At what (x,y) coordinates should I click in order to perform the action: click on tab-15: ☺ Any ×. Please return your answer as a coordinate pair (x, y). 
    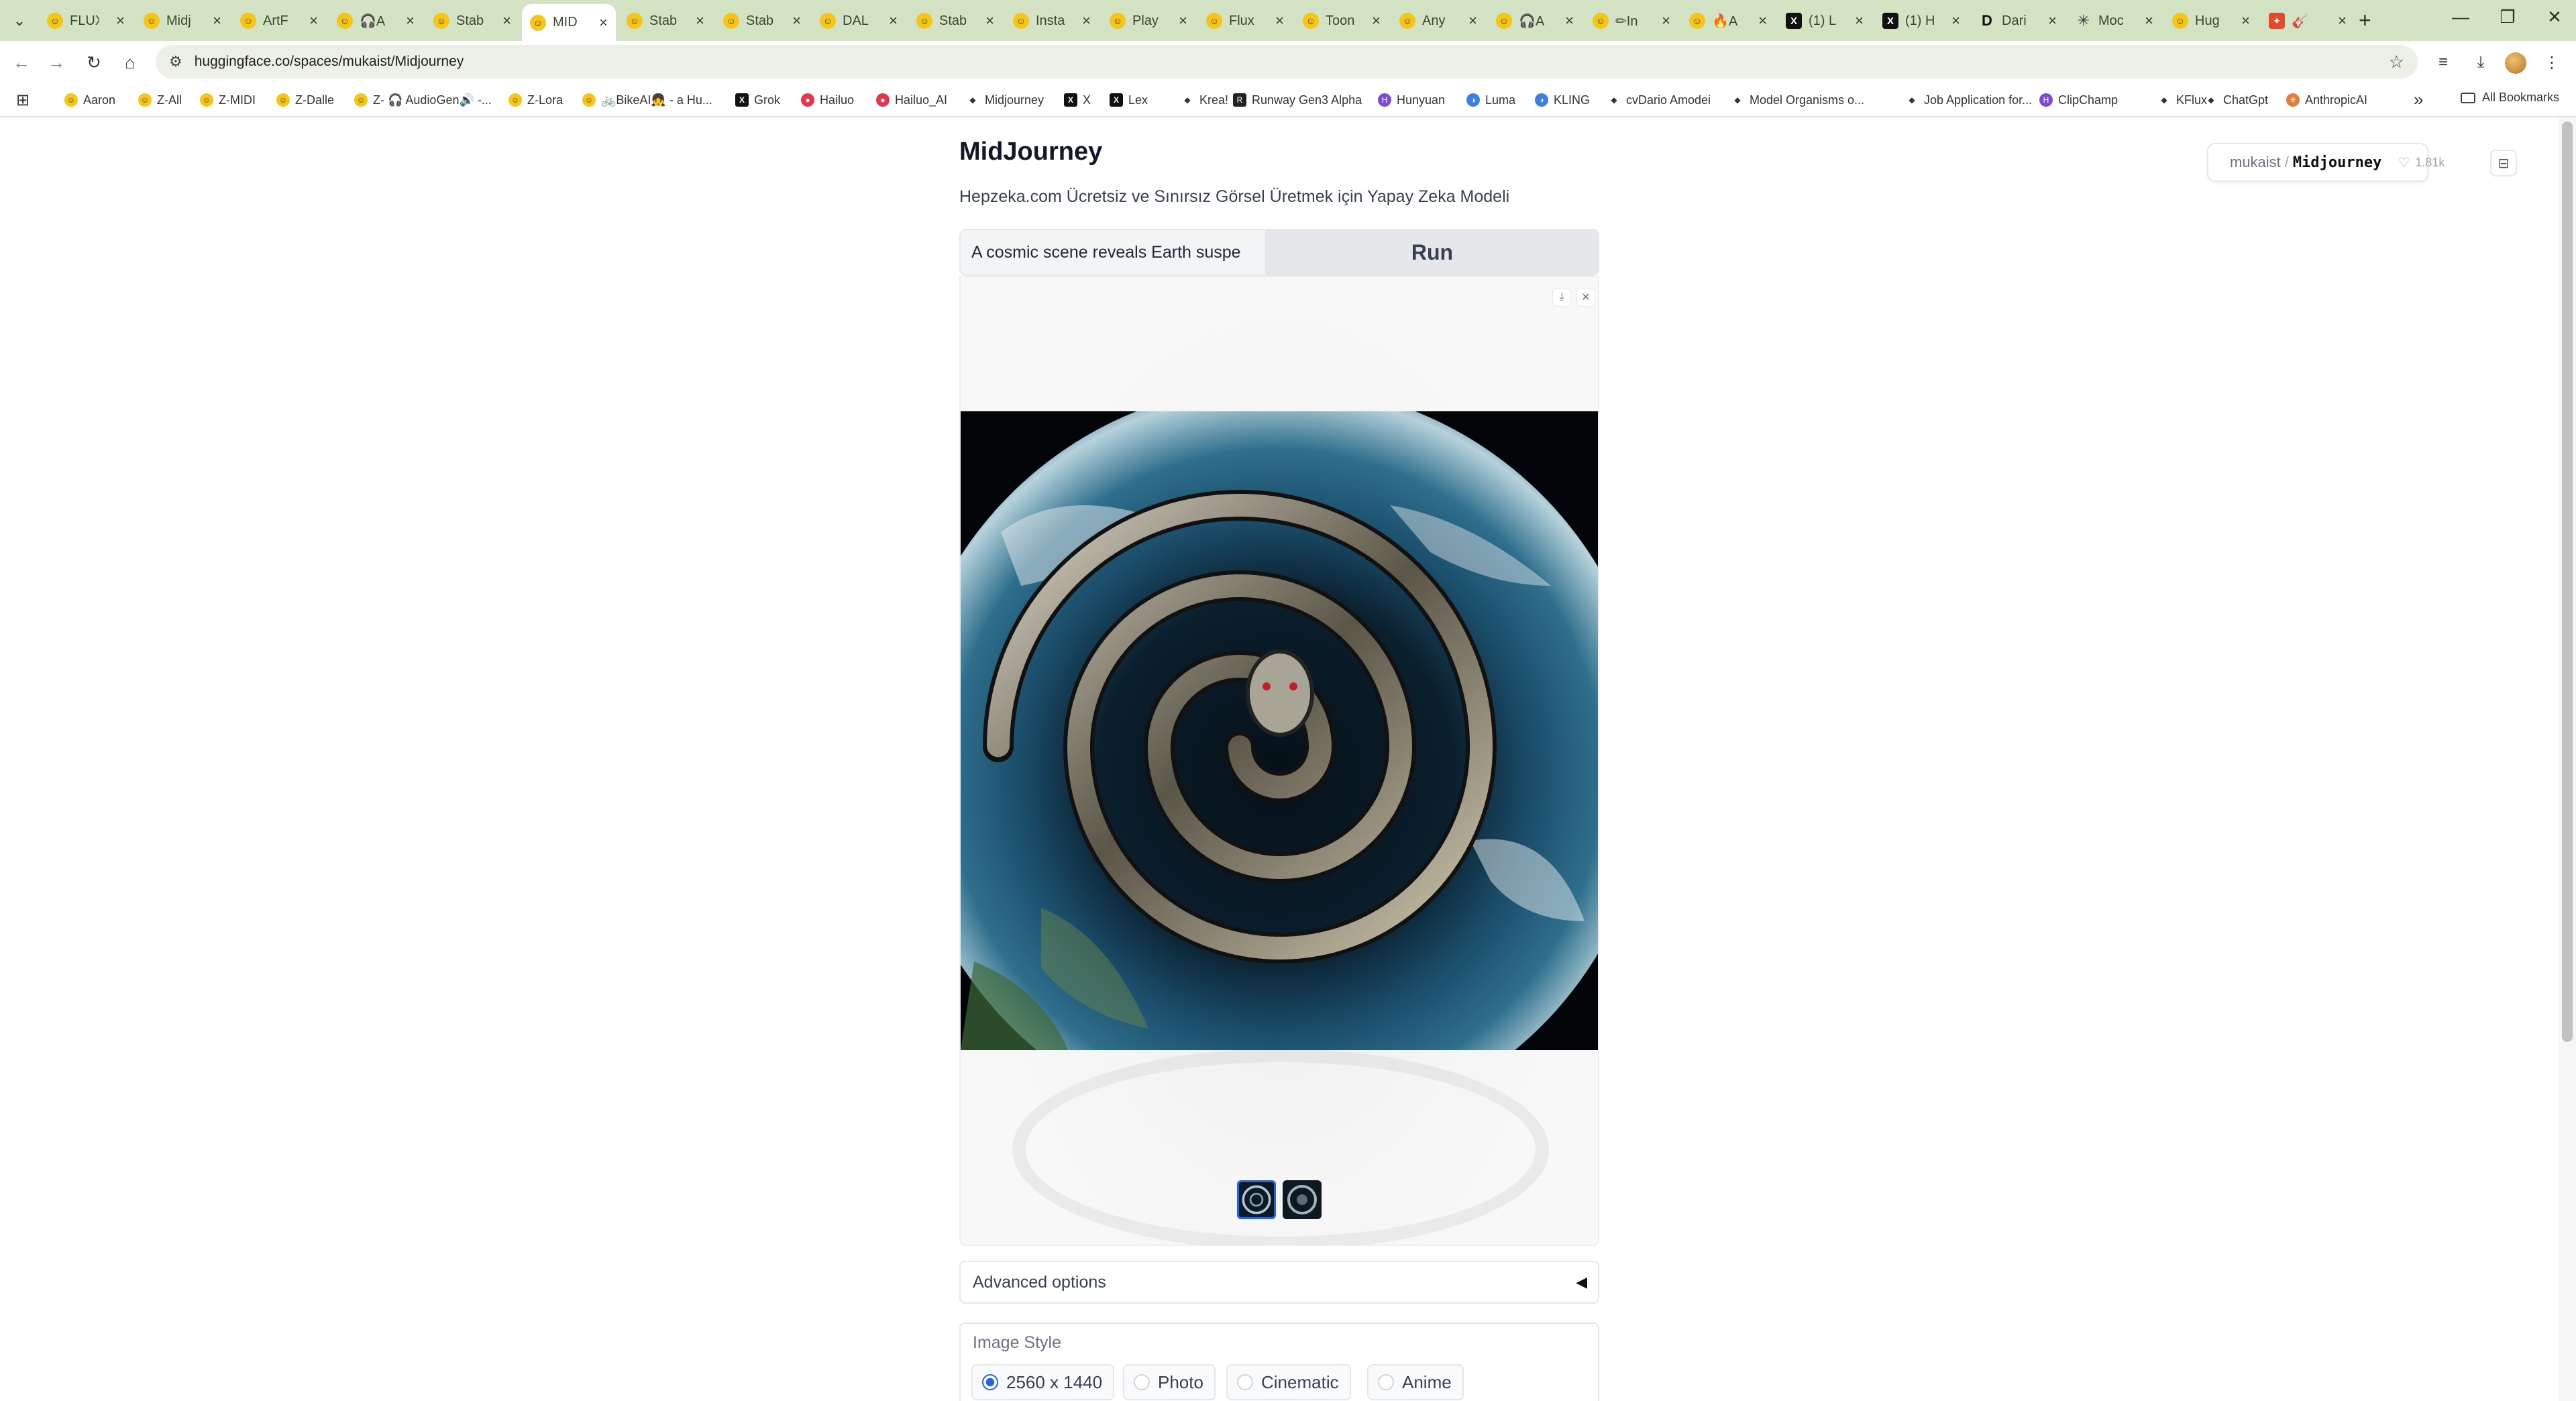
    Looking at the image, I should click on (1438, 20).